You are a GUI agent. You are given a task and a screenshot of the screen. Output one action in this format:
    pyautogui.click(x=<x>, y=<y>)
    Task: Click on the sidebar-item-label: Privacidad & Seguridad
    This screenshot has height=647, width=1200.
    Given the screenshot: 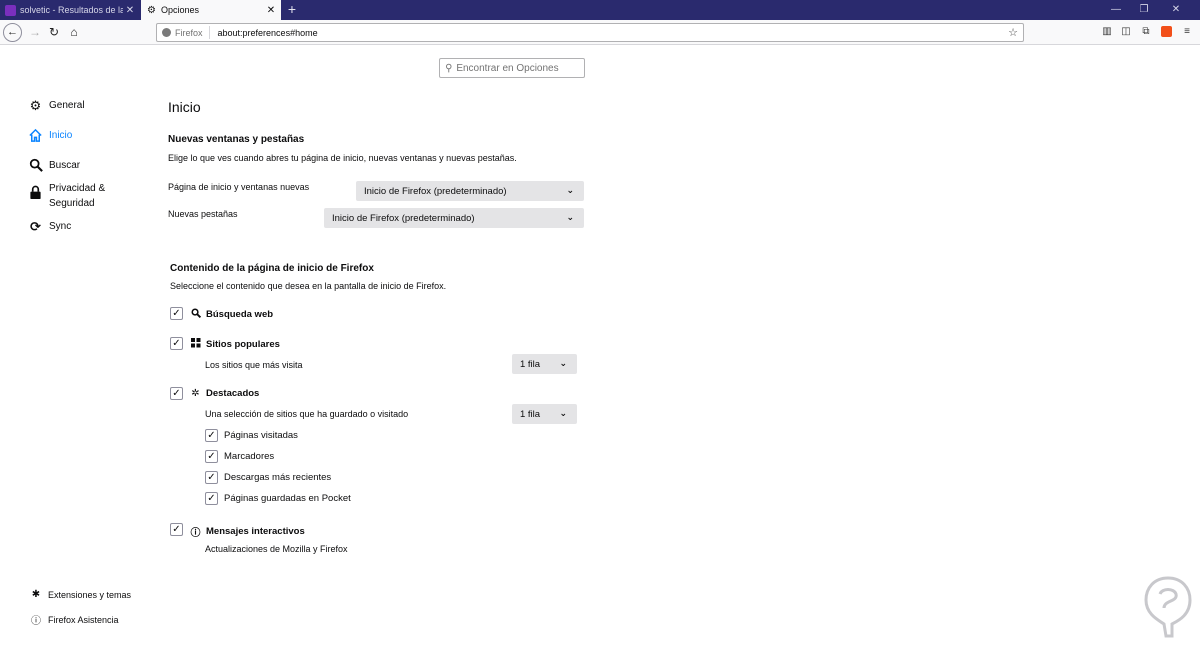 What is the action you would take?
    pyautogui.click(x=77, y=196)
    